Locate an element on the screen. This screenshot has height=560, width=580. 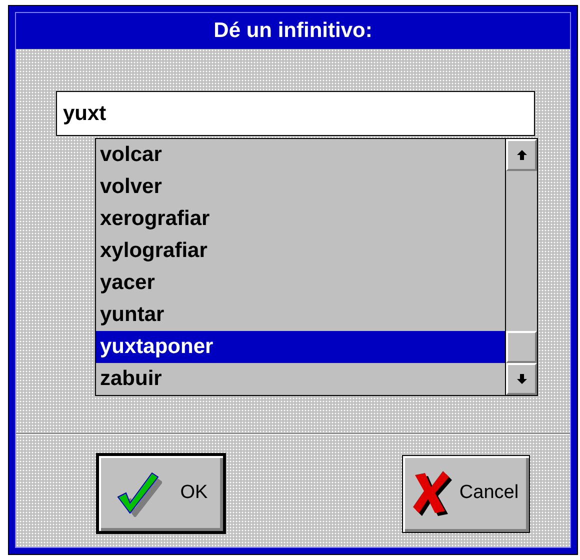
scroll-up-button is located at coordinates (521, 155).